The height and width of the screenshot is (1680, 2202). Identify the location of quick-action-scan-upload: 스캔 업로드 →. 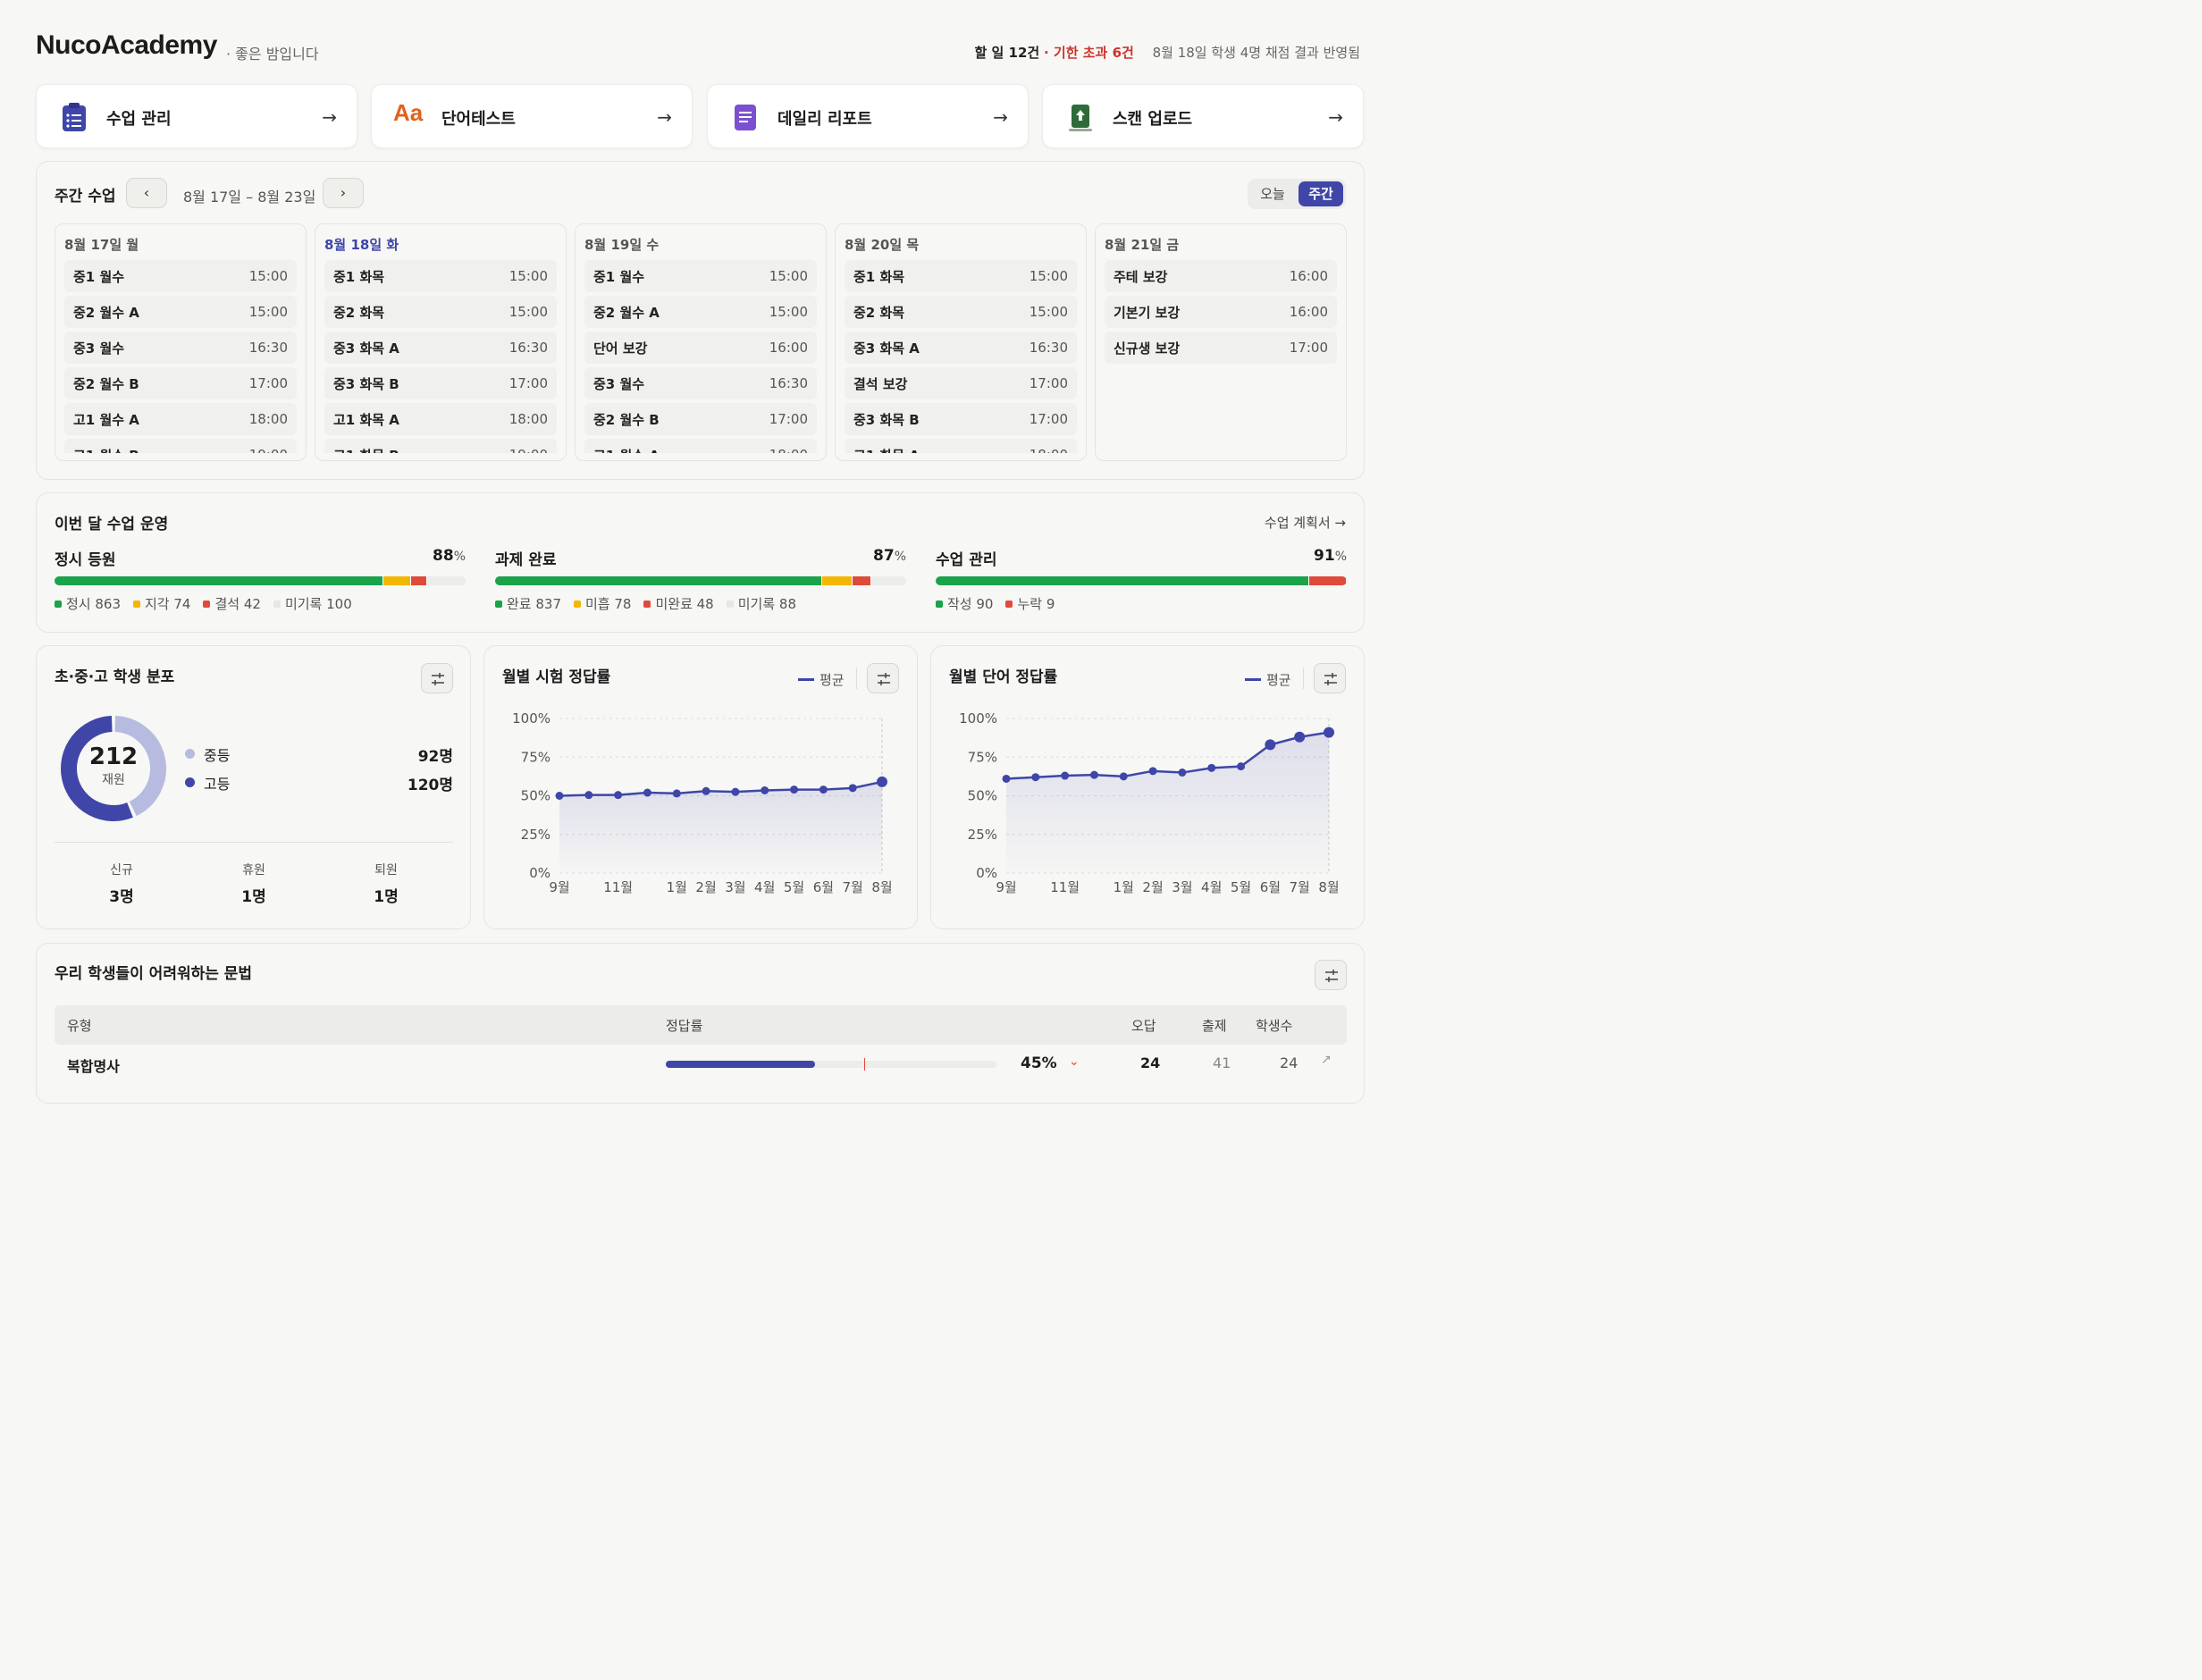
(1203, 116).